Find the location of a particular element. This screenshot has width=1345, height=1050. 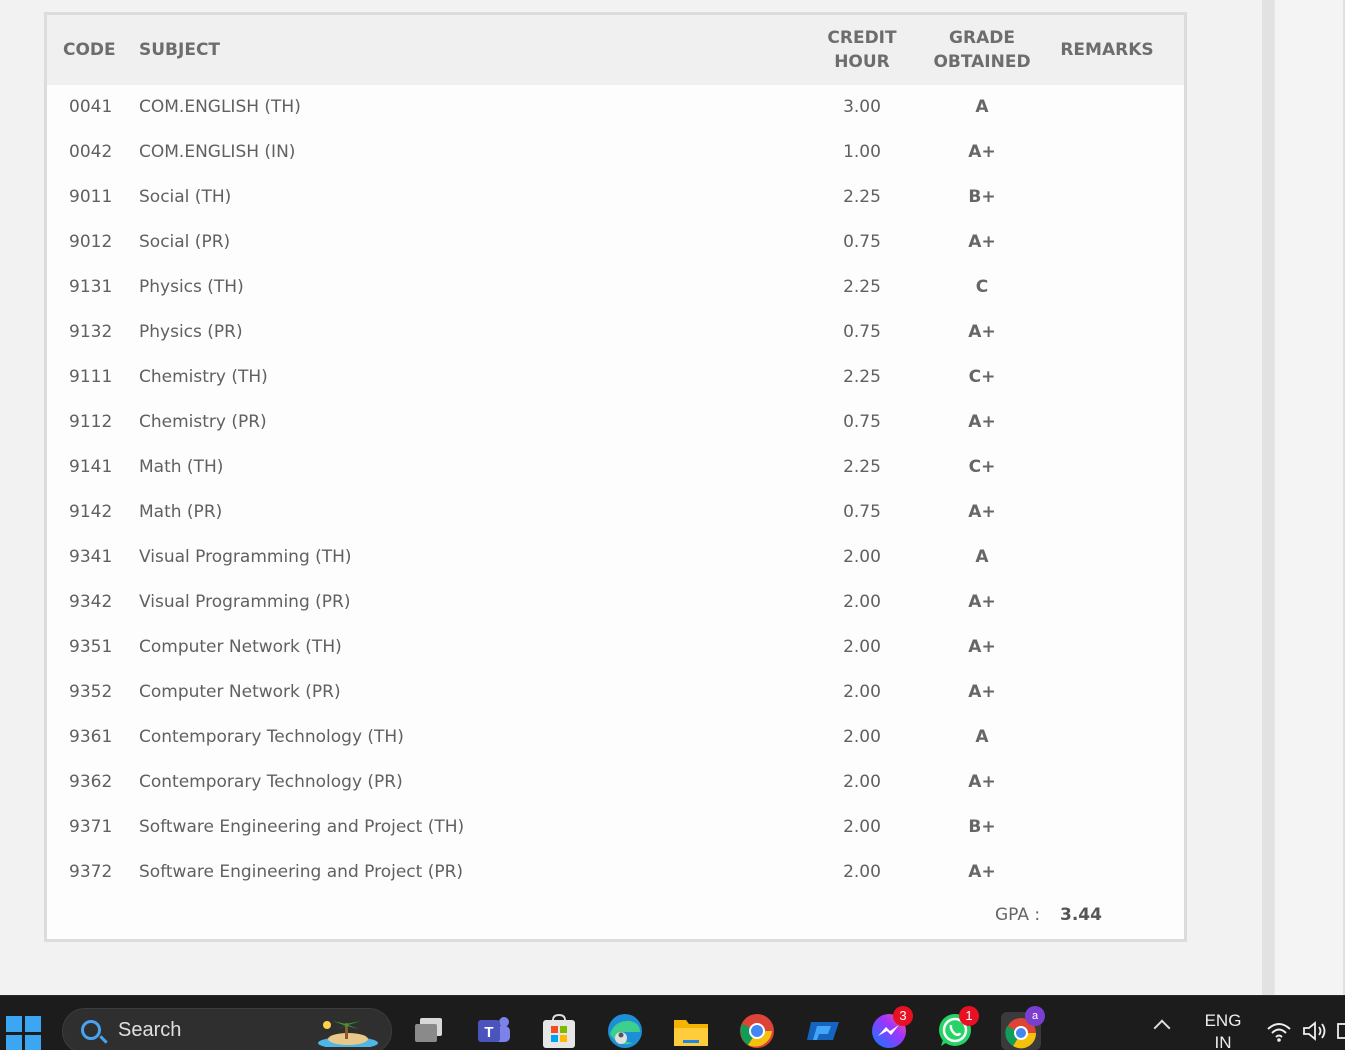

subject-name: Contemporary Technology (PR) is located at coordinates (271, 782).